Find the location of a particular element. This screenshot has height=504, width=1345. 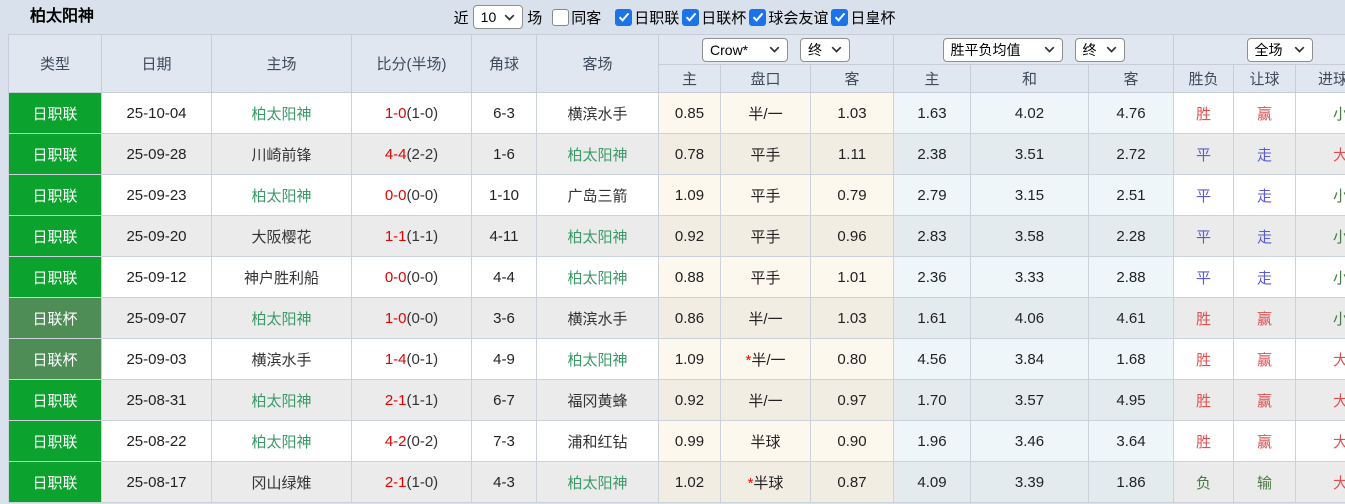

type-cell: 日联杯 is located at coordinates (55, 359).